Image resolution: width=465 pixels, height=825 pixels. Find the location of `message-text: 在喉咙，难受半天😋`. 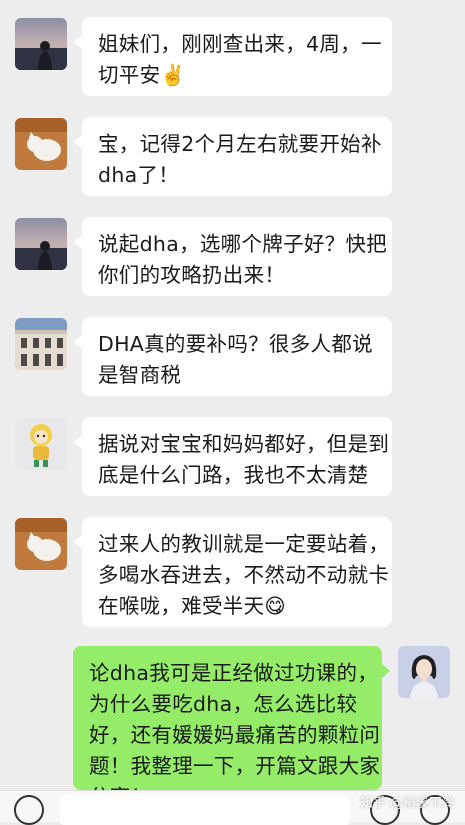

message-text: 在喉咙，难受半天😋 is located at coordinates (192, 606).